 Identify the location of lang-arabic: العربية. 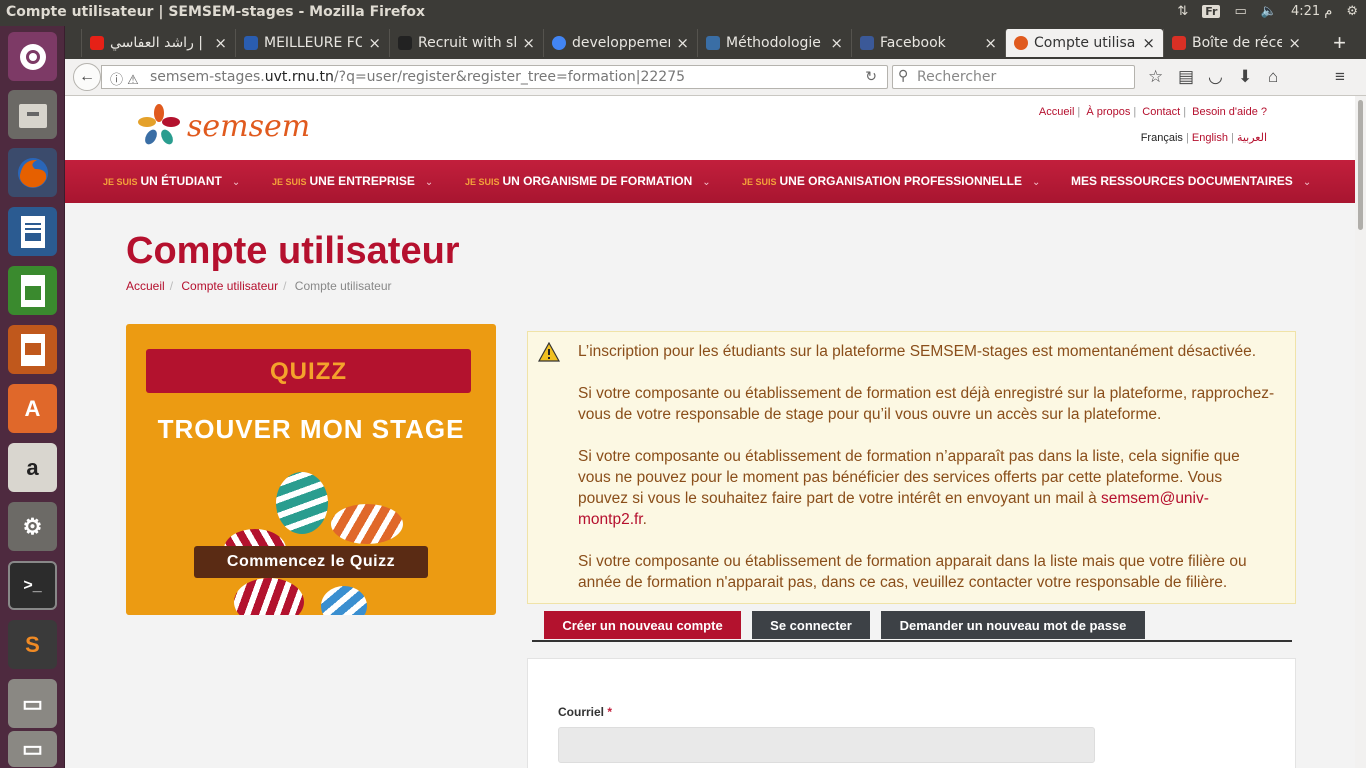
(1252, 138).